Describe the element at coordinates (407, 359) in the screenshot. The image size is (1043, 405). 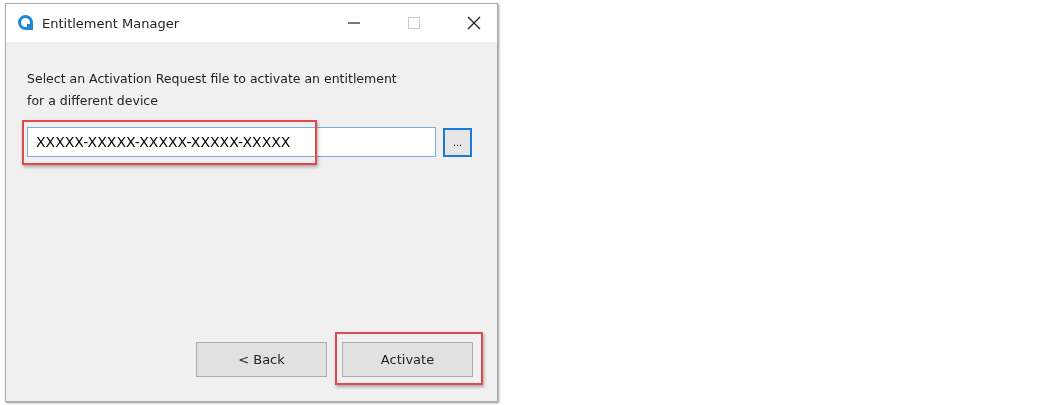
I see `dialog-button: Activate` at that location.